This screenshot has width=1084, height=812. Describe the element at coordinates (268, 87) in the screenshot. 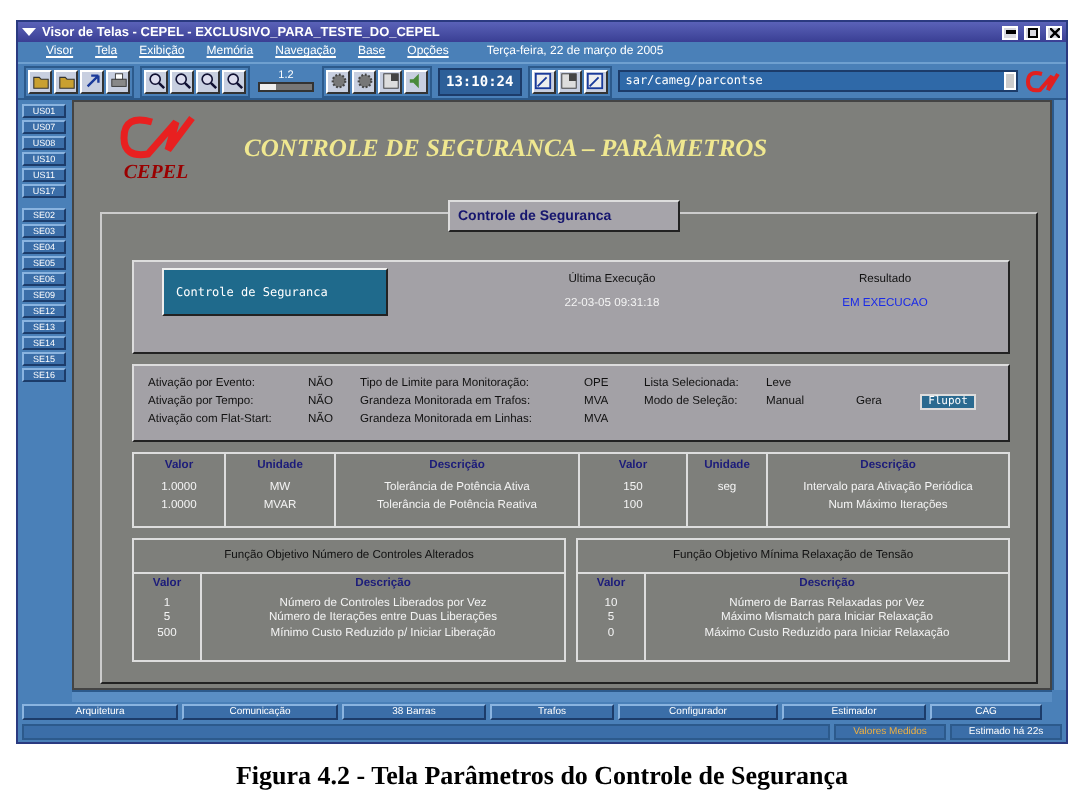

I see `slider-thumb` at that location.